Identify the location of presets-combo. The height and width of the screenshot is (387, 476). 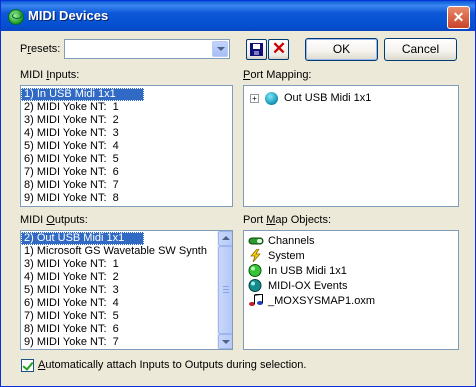
(147, 49).